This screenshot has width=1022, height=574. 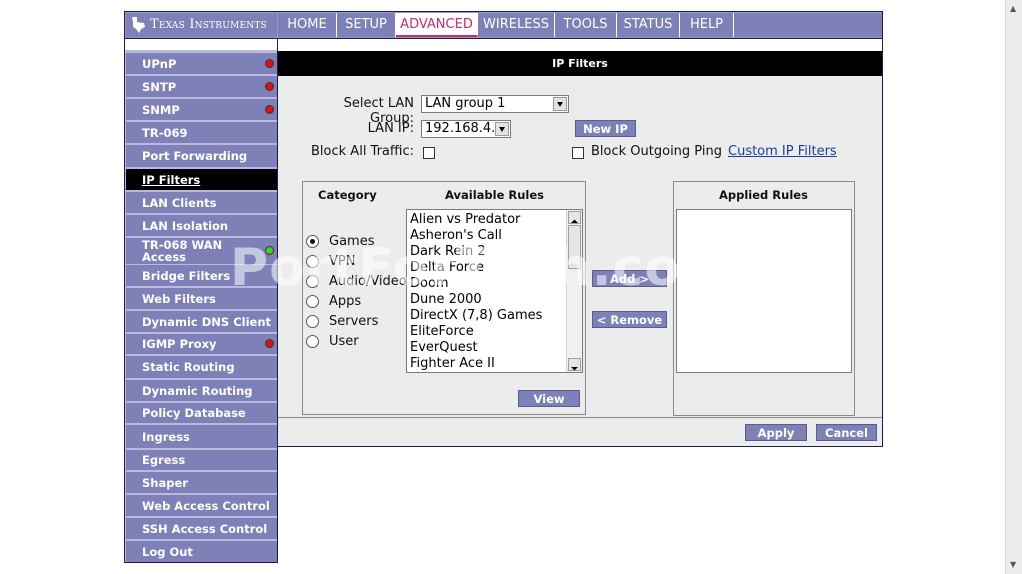 I want to click on block-outgoing-ping-checkbox, so click(x=578, y=153).